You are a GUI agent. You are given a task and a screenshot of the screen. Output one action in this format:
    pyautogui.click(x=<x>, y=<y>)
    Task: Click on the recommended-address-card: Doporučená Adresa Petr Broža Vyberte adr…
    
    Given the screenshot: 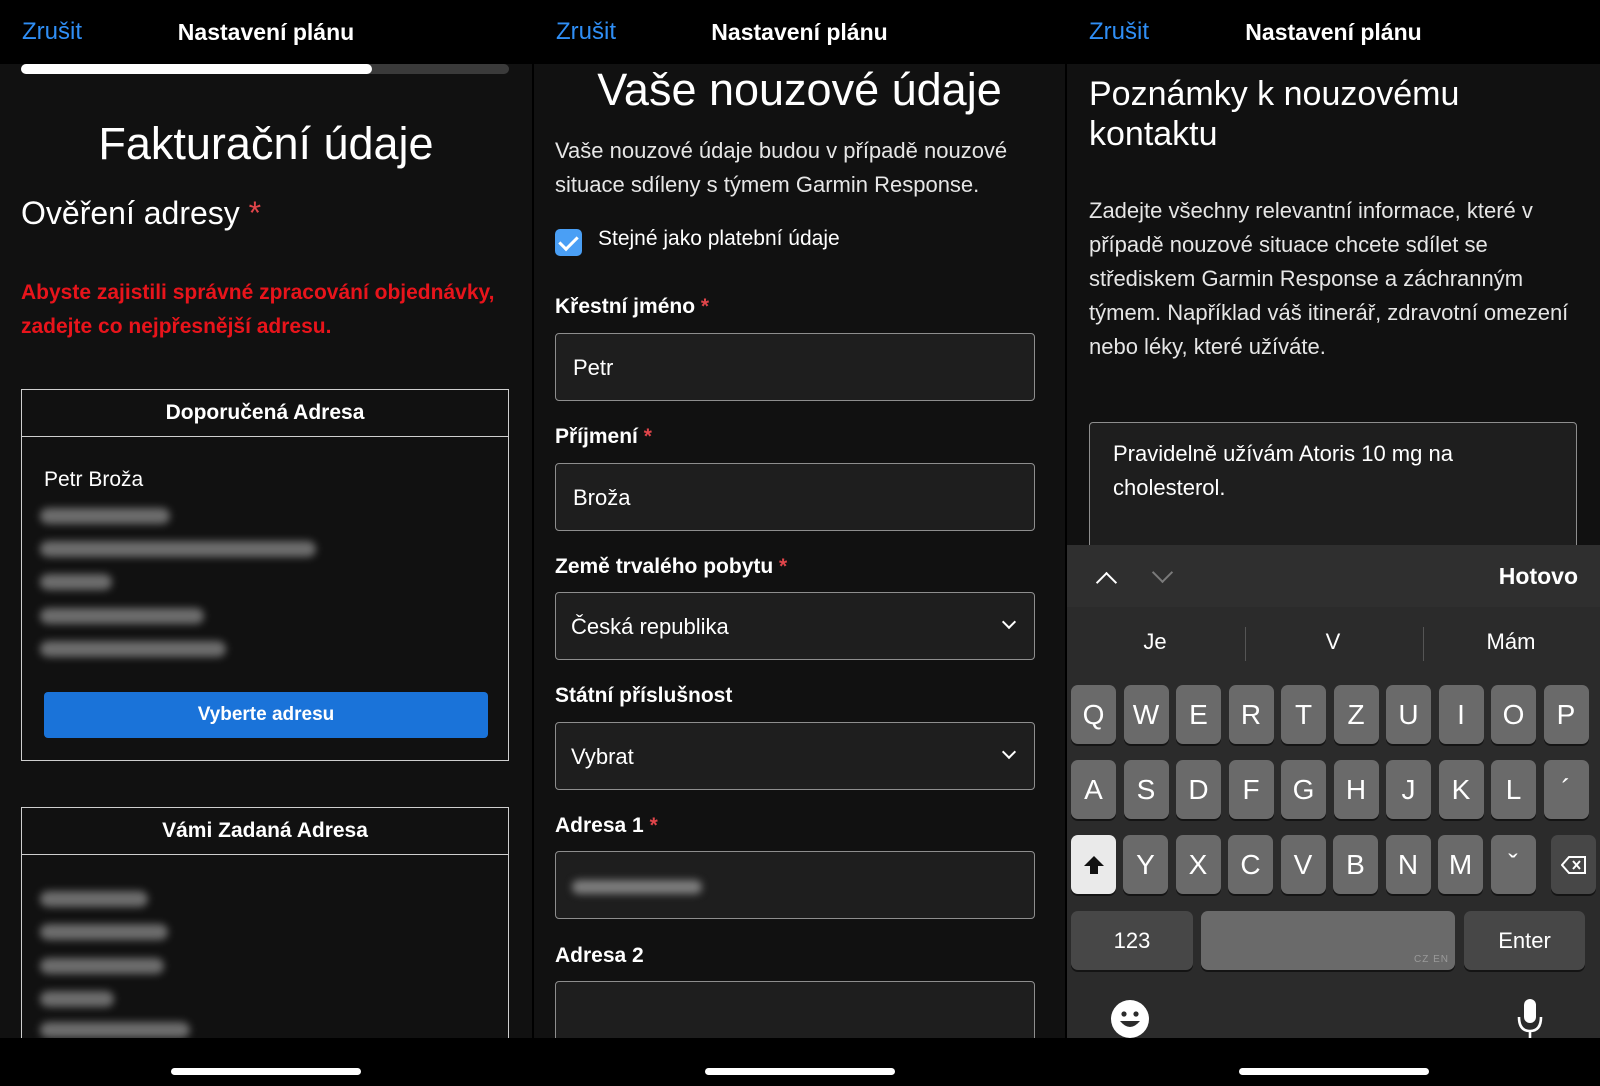 What is the action you would take?
    pyautogui.click(x=265, y=575)
    